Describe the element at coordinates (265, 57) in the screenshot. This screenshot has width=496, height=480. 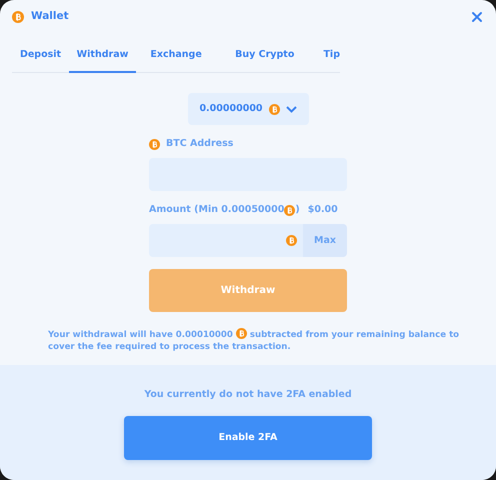
I see `tab: Buy Crypto` at that location.